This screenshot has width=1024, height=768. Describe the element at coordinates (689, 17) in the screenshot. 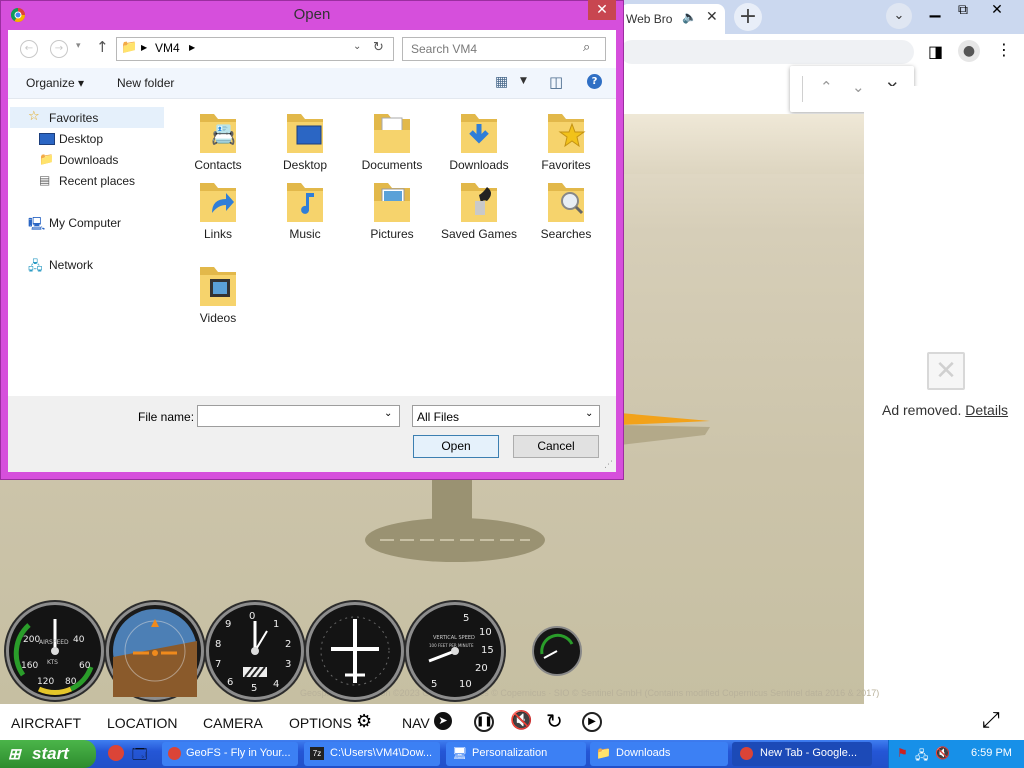

I see `speaker-icon: 🔈` at that location.